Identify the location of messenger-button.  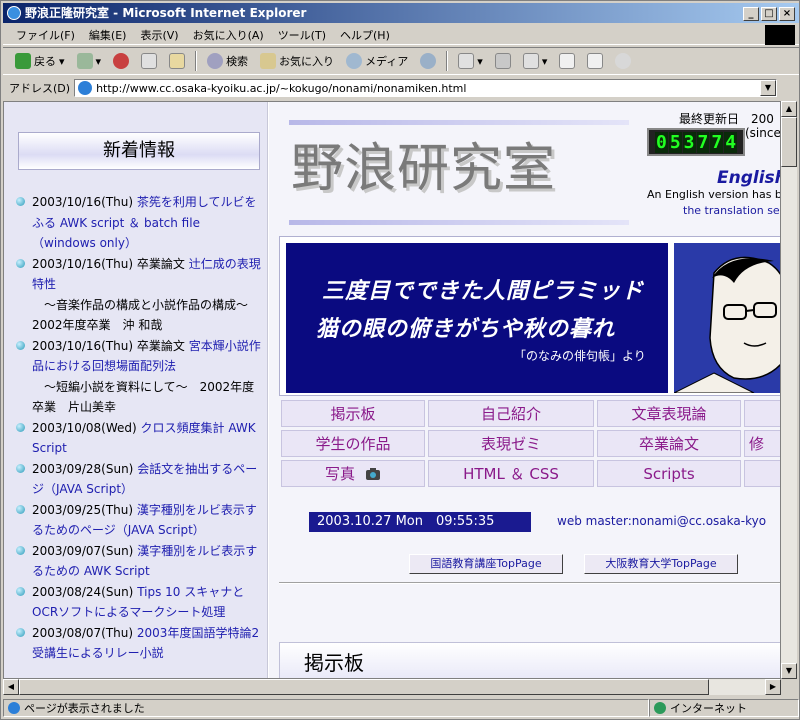
(623, 61).